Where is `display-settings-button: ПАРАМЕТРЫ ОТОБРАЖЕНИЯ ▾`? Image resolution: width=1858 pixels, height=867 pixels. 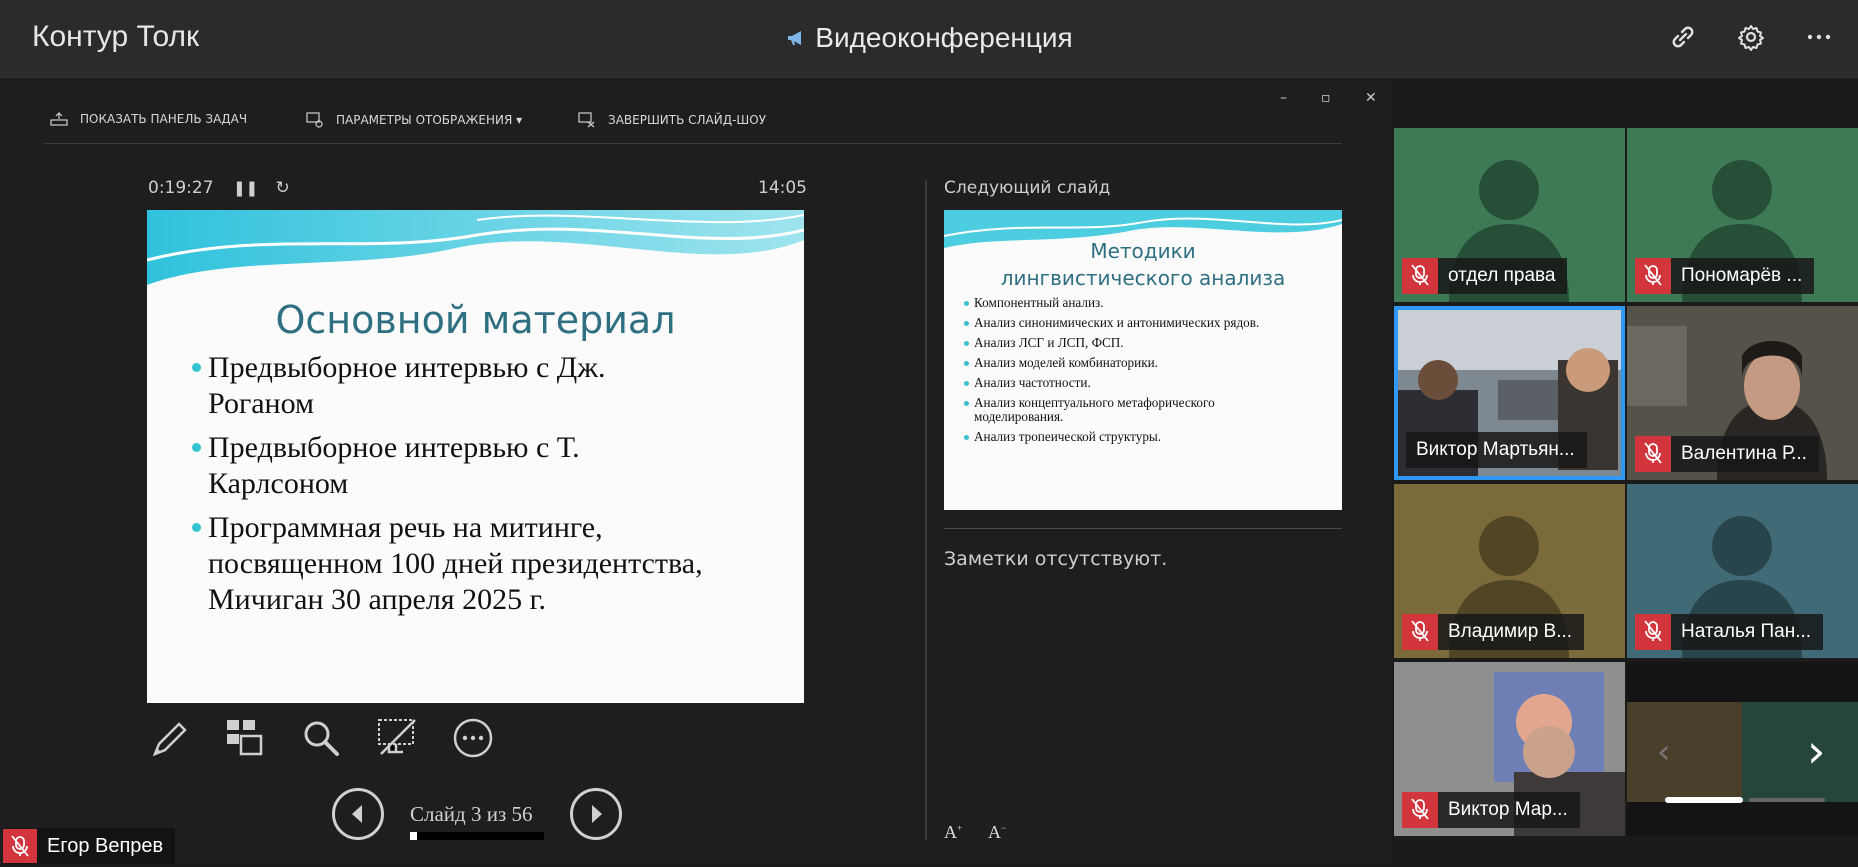
display-settings-button: ПАРАМЕТРЫ ОТОБРАЖЕНИЯ ▾ is located at coordinates (414, 120).